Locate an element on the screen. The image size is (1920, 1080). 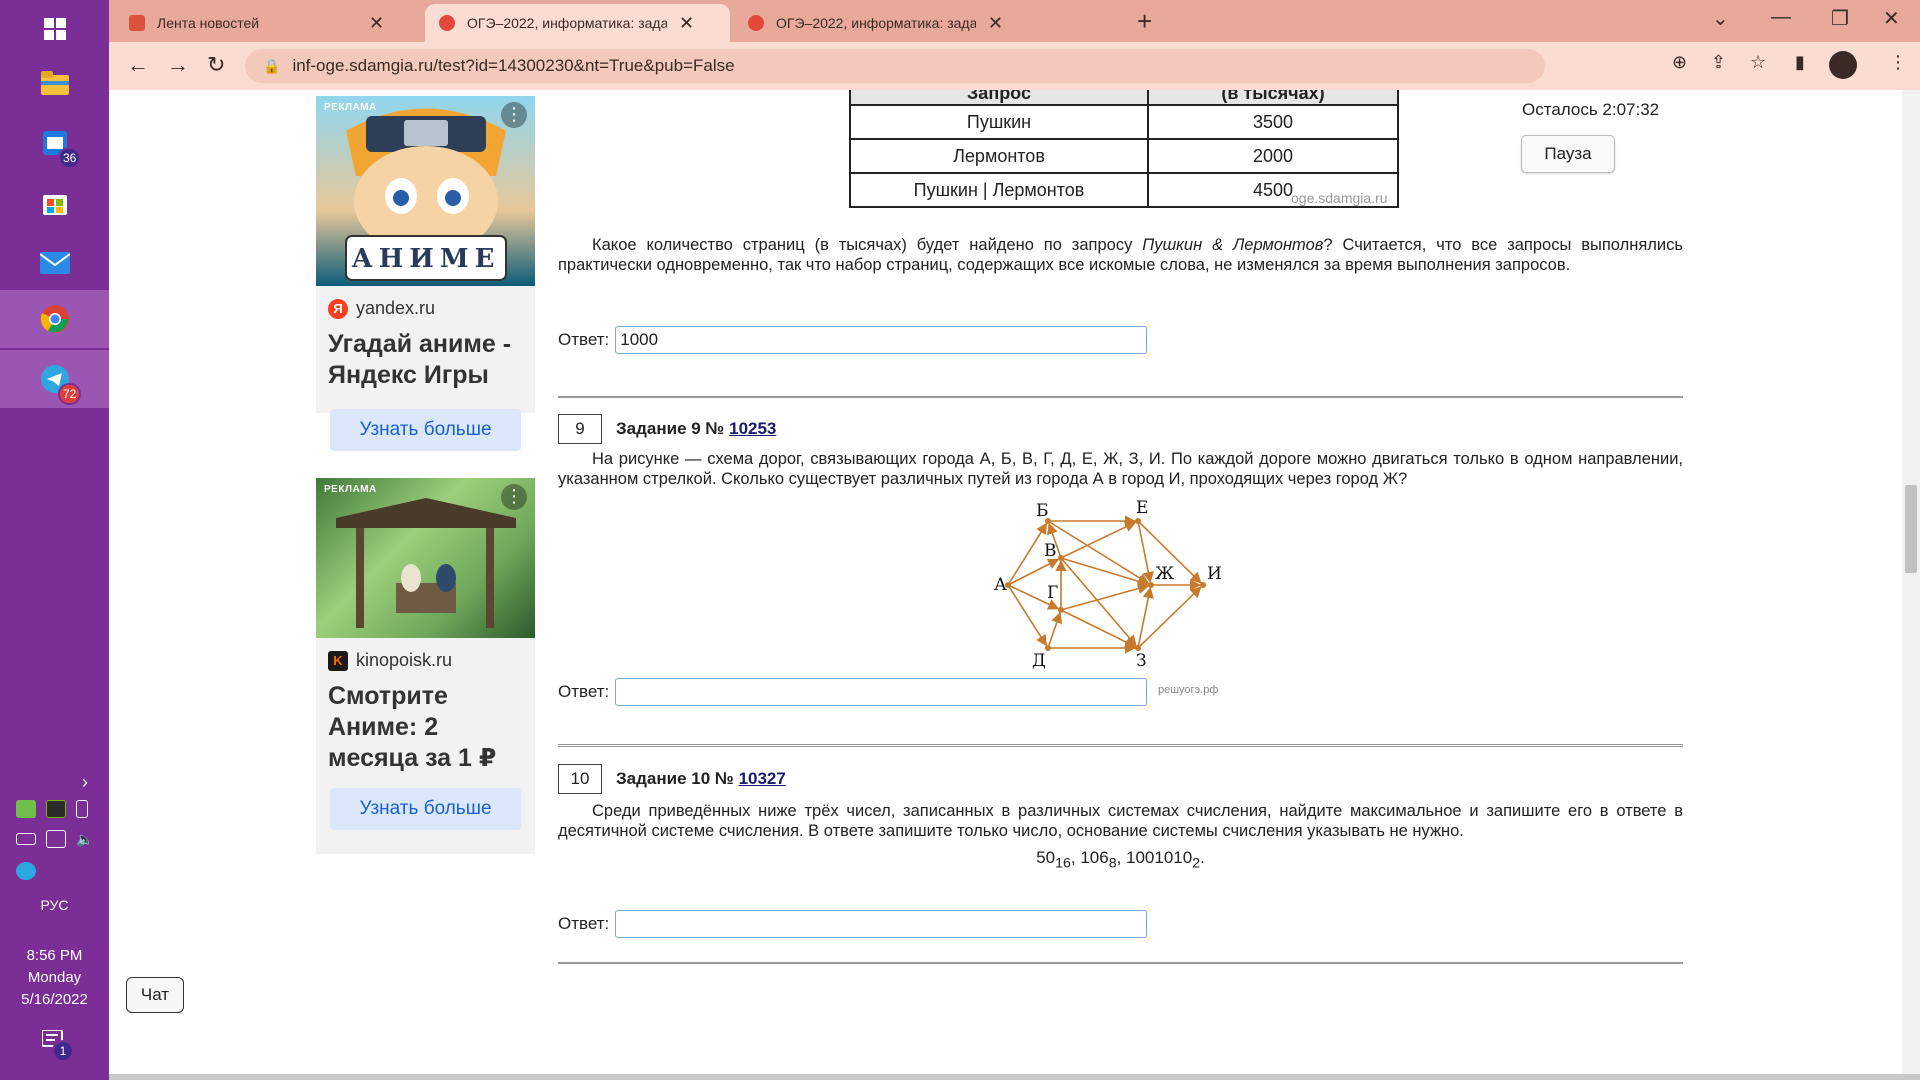
ad-image-anime: РЕКЛАМА ⋮ АНИМЕ is located at coordinates (425, 191).